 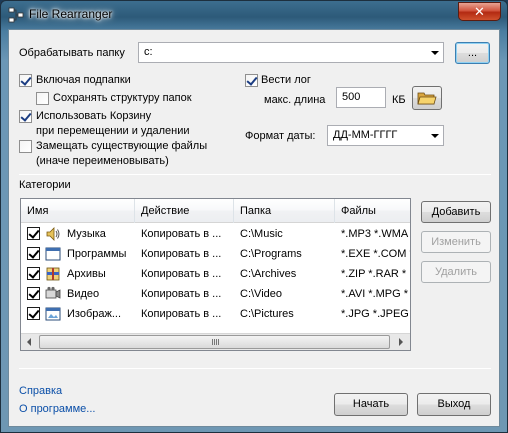 What do you see at coordinates (122, 146) in the screenshot?
I see `replace-existing-label: Замещать существующие файлы` at bounding box center [122, 146].